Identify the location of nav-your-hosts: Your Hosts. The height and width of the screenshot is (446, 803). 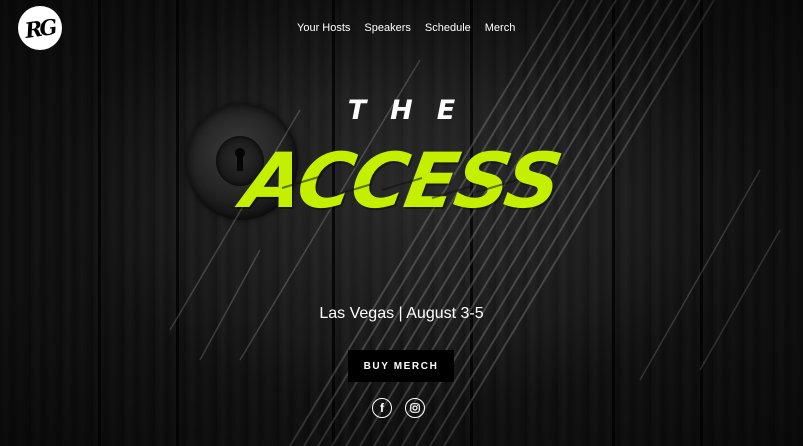
(323, 28).